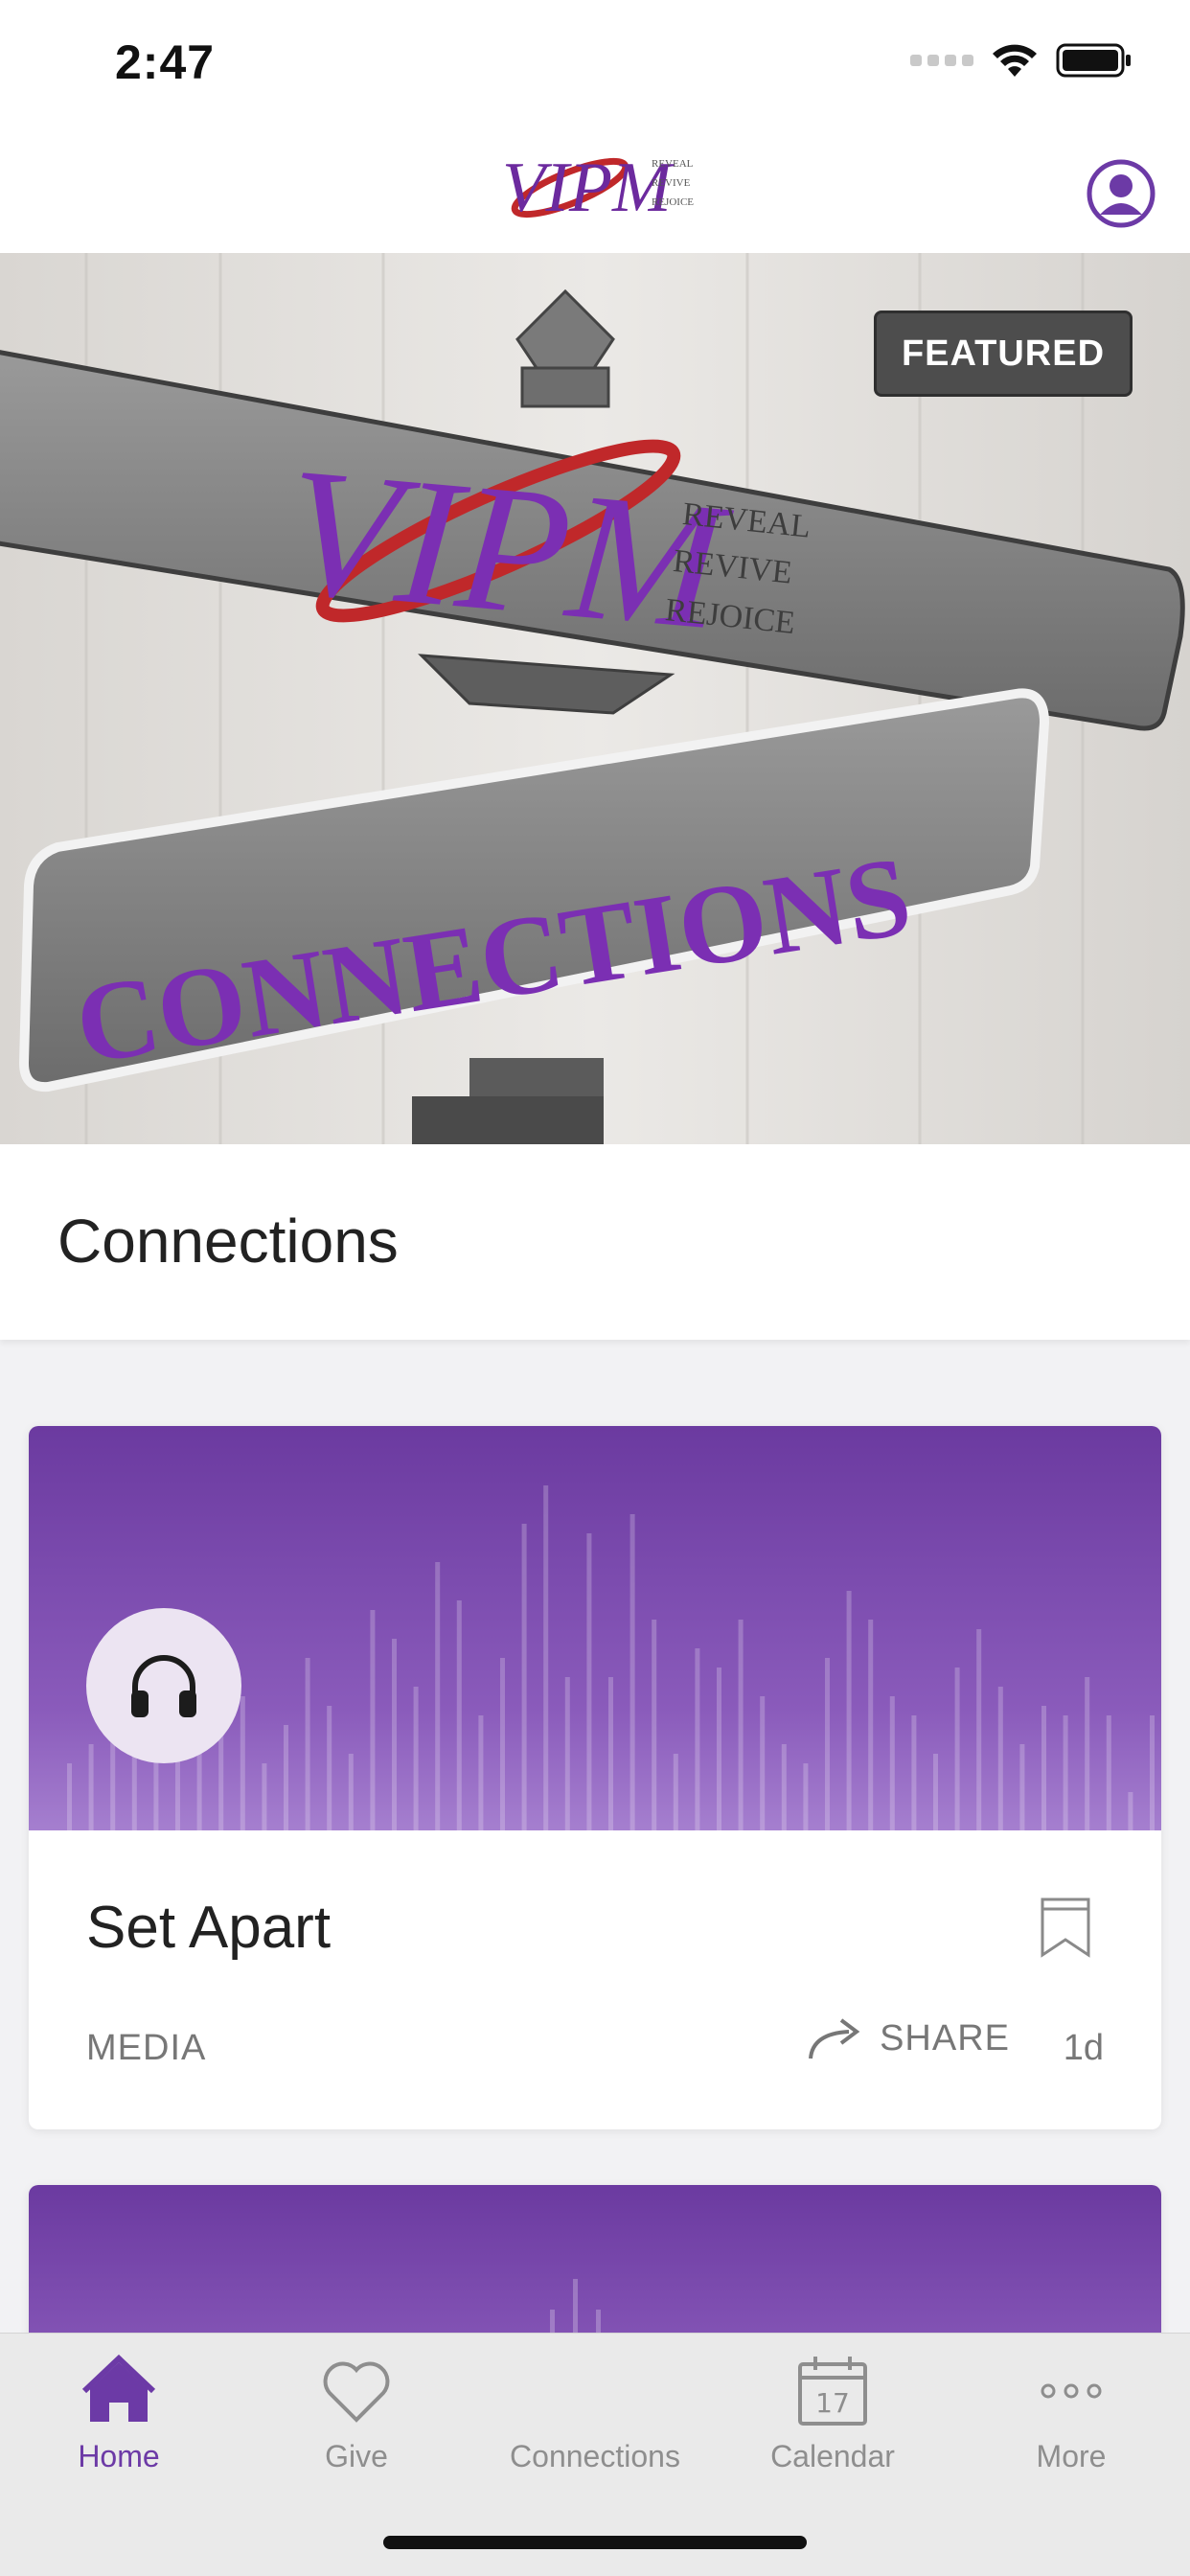 The width and height of the screenshot is (1190, 2576). Describe the element at coordinates (595, 1242) in the screenshot. I see `featured-title-bar: Connections` at that location.